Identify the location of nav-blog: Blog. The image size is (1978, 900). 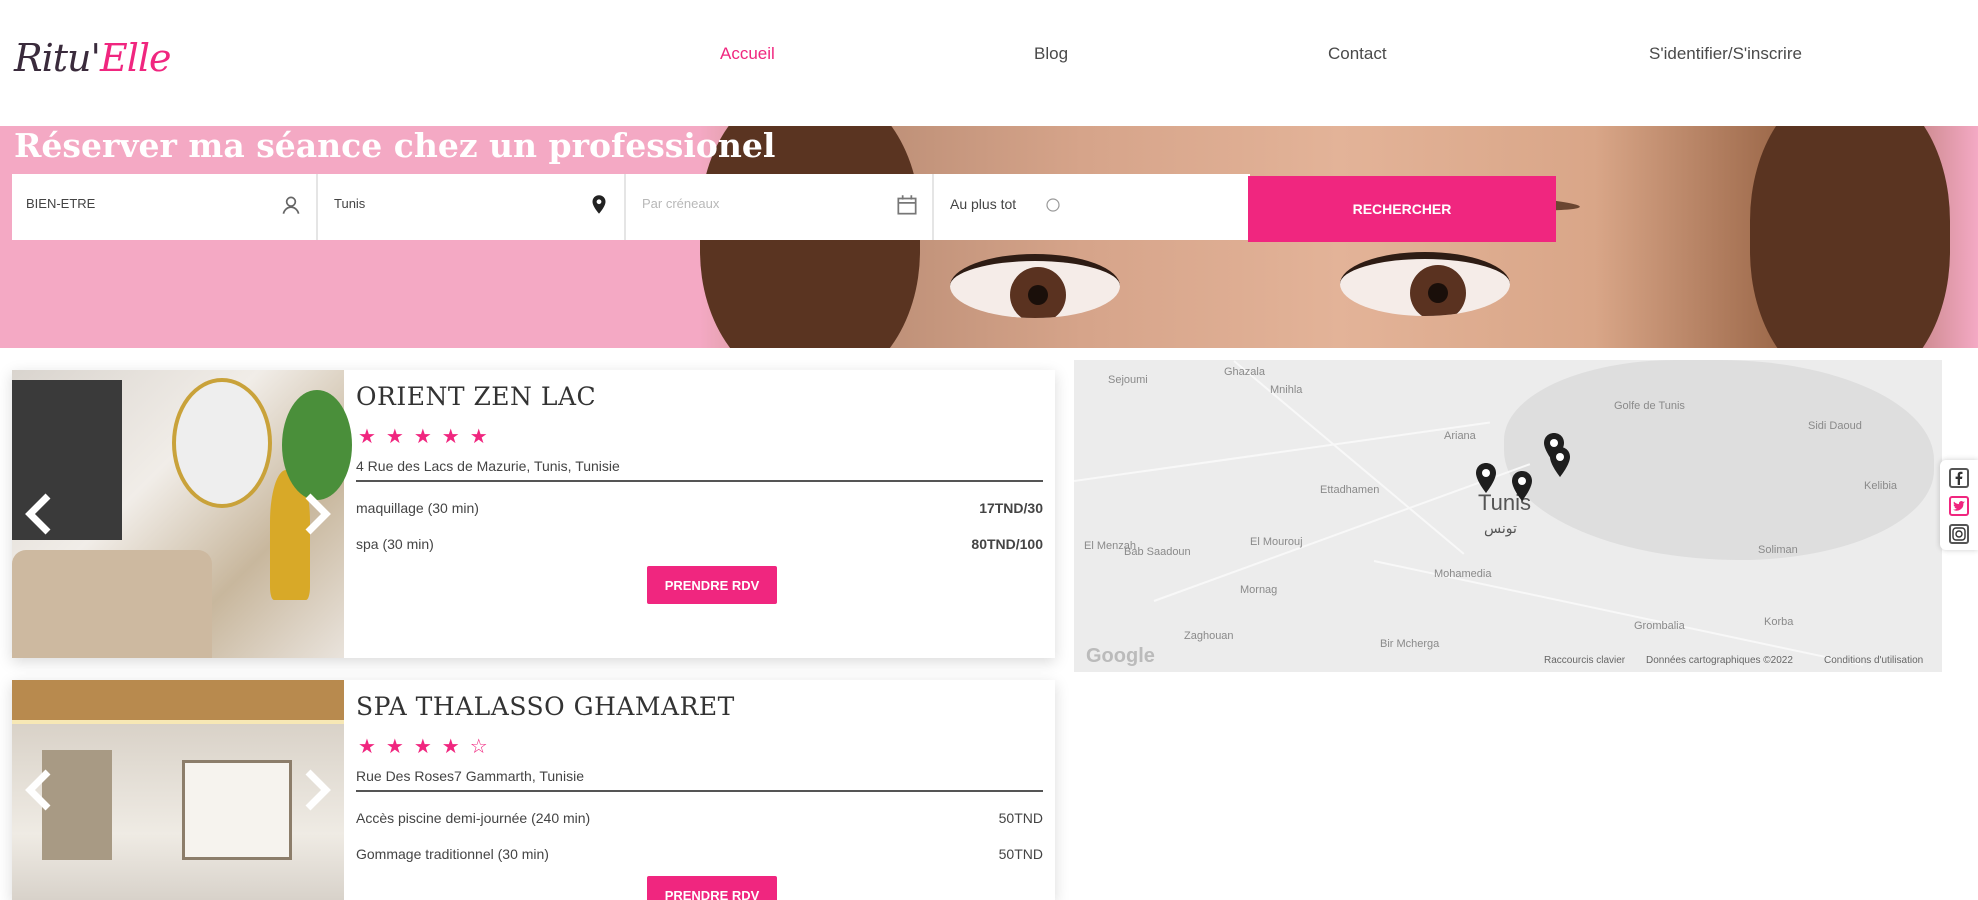
(1051, 54).